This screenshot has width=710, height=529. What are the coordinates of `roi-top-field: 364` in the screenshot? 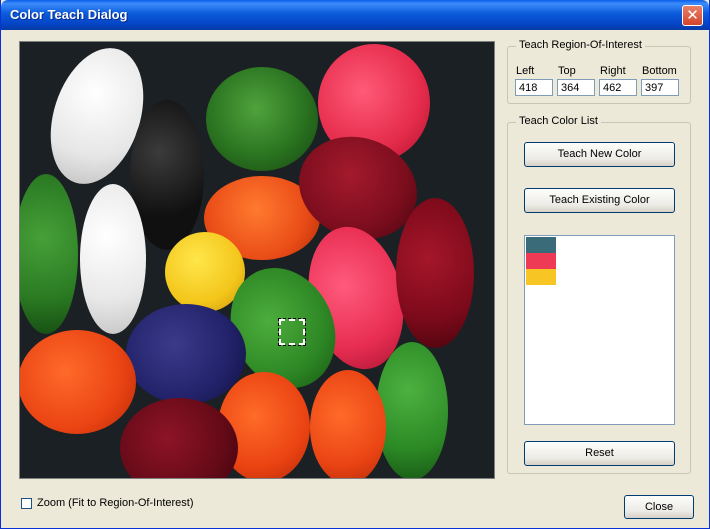 It's located at (576, 87).